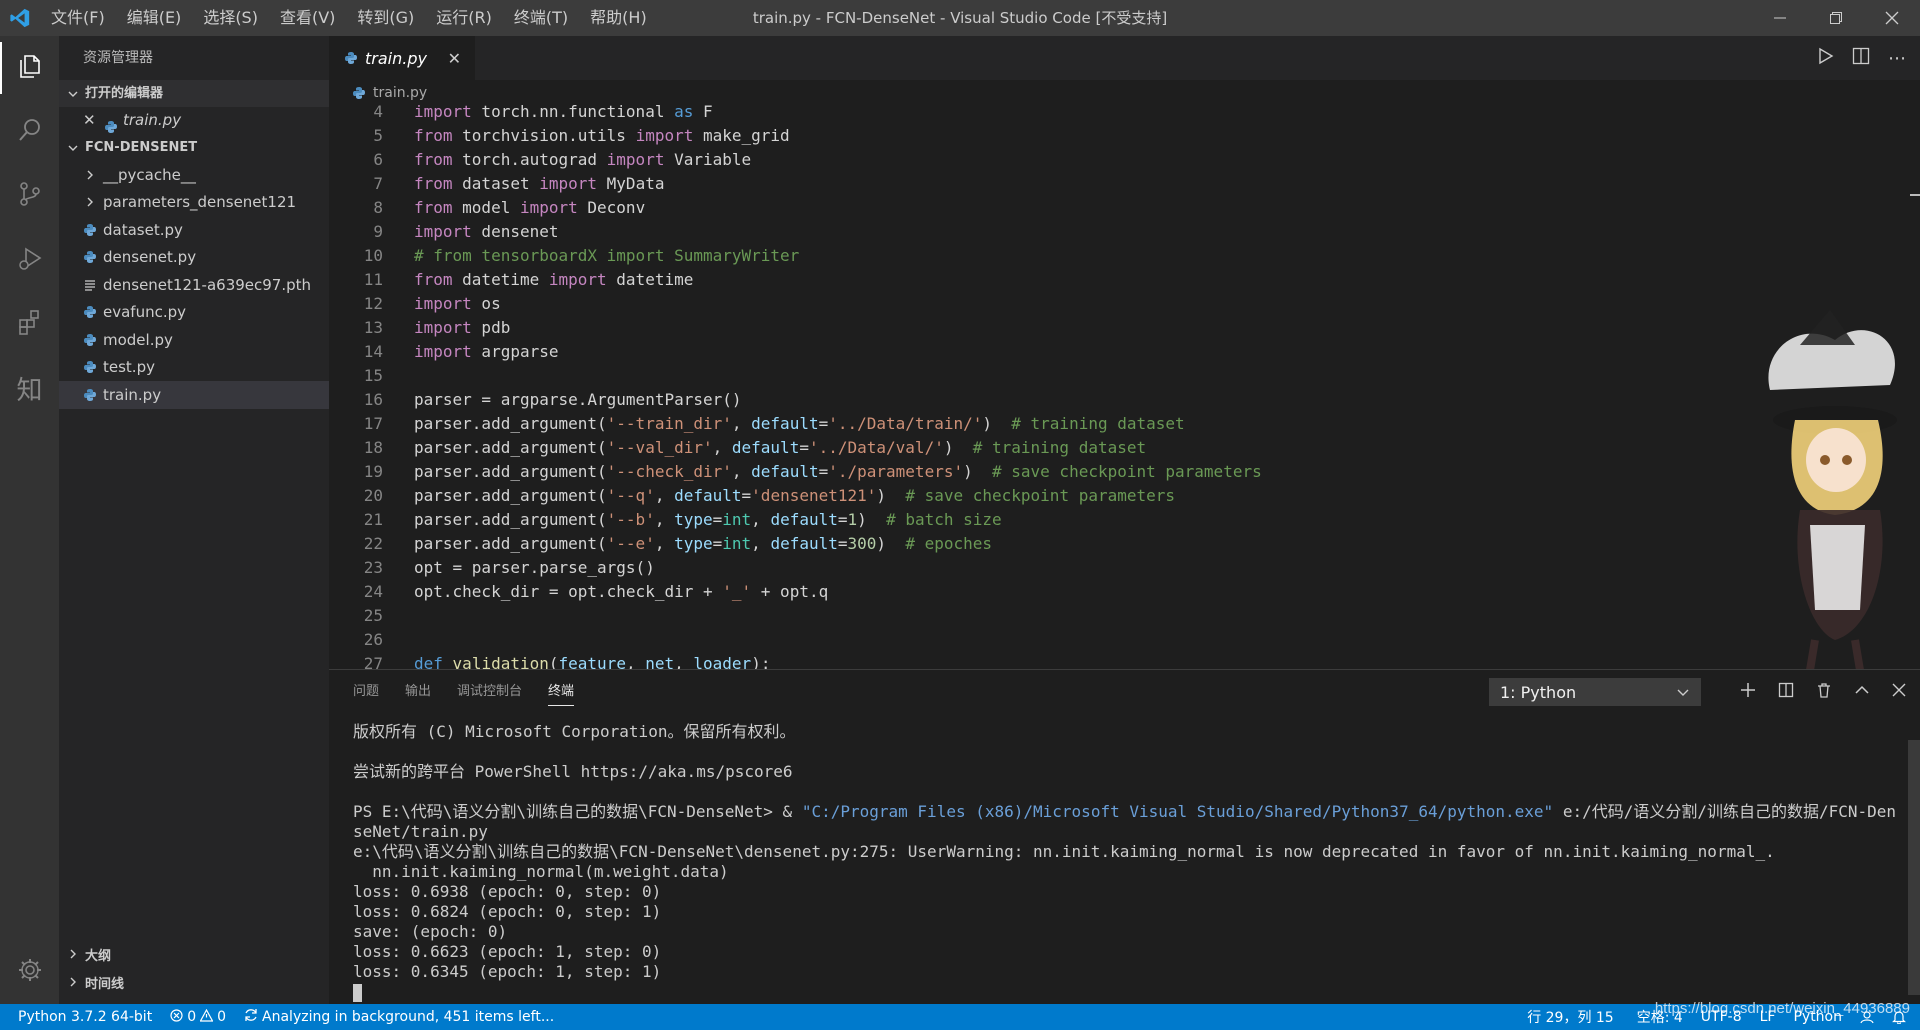 Image resolution: width=1920 pixels, height=1030 pixels. I want to click on settings-activity, so click(29, 972).